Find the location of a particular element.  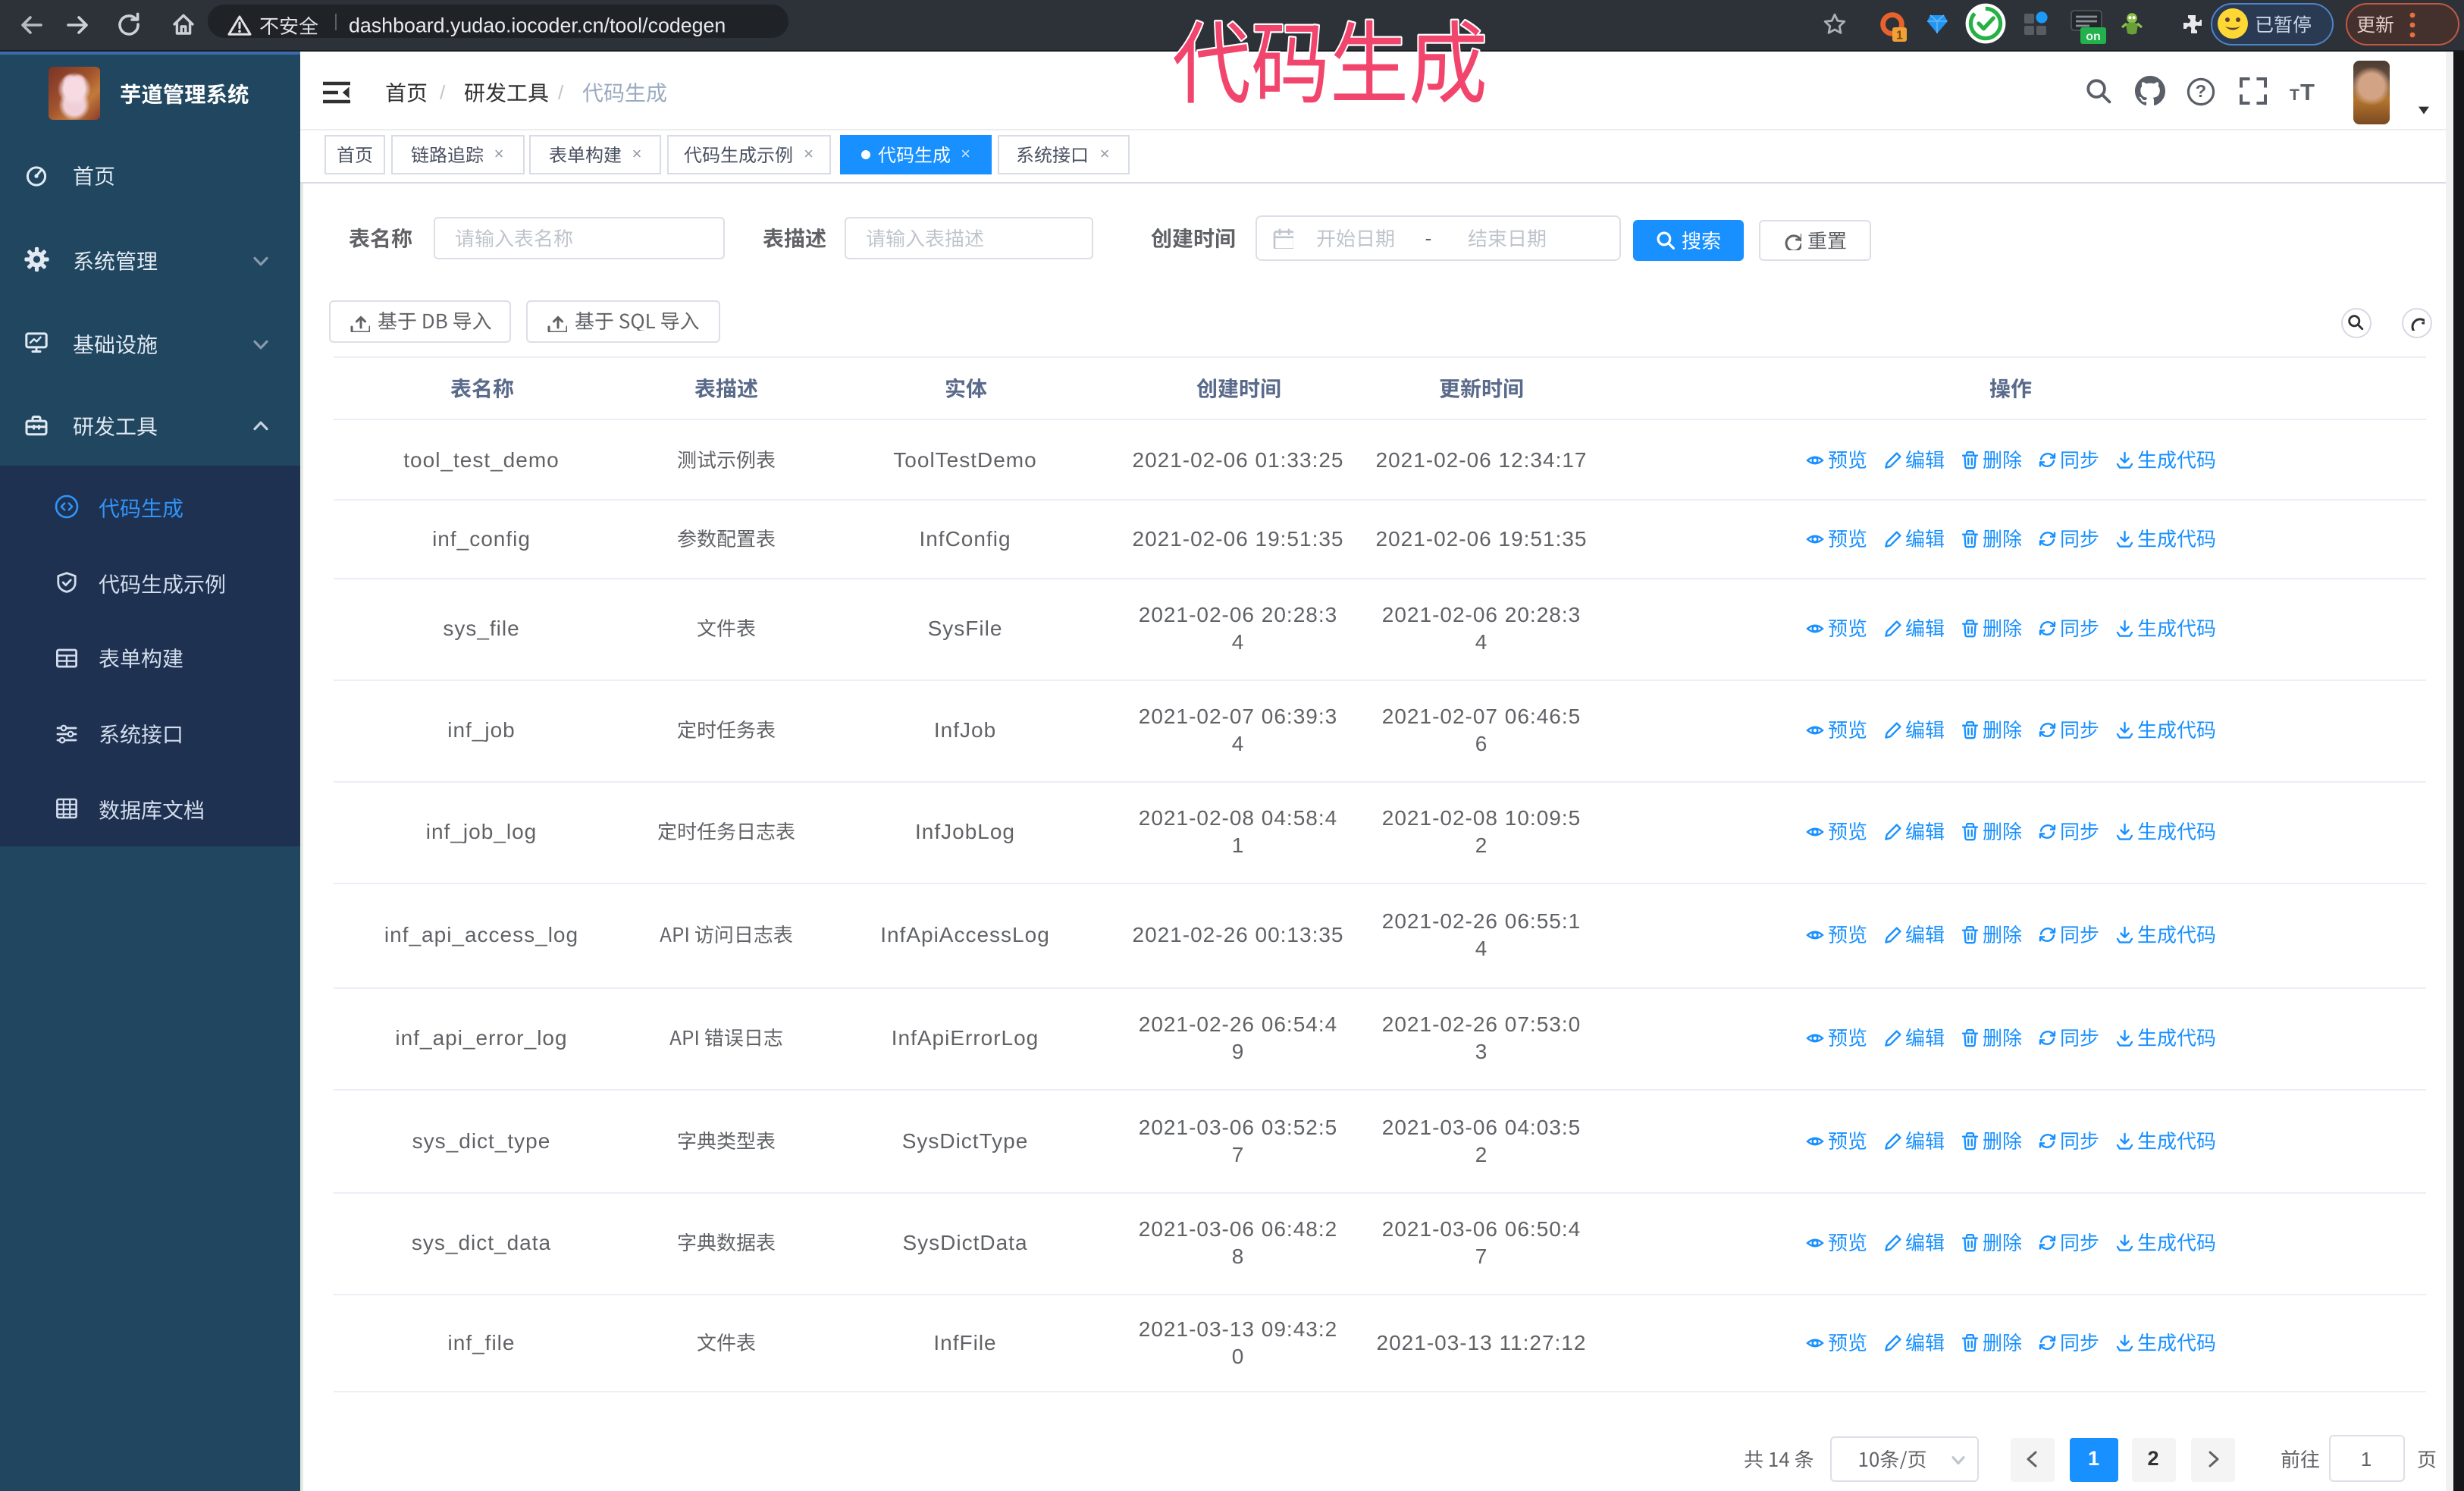

svg-text: on is located at coordinates (2093, 36).